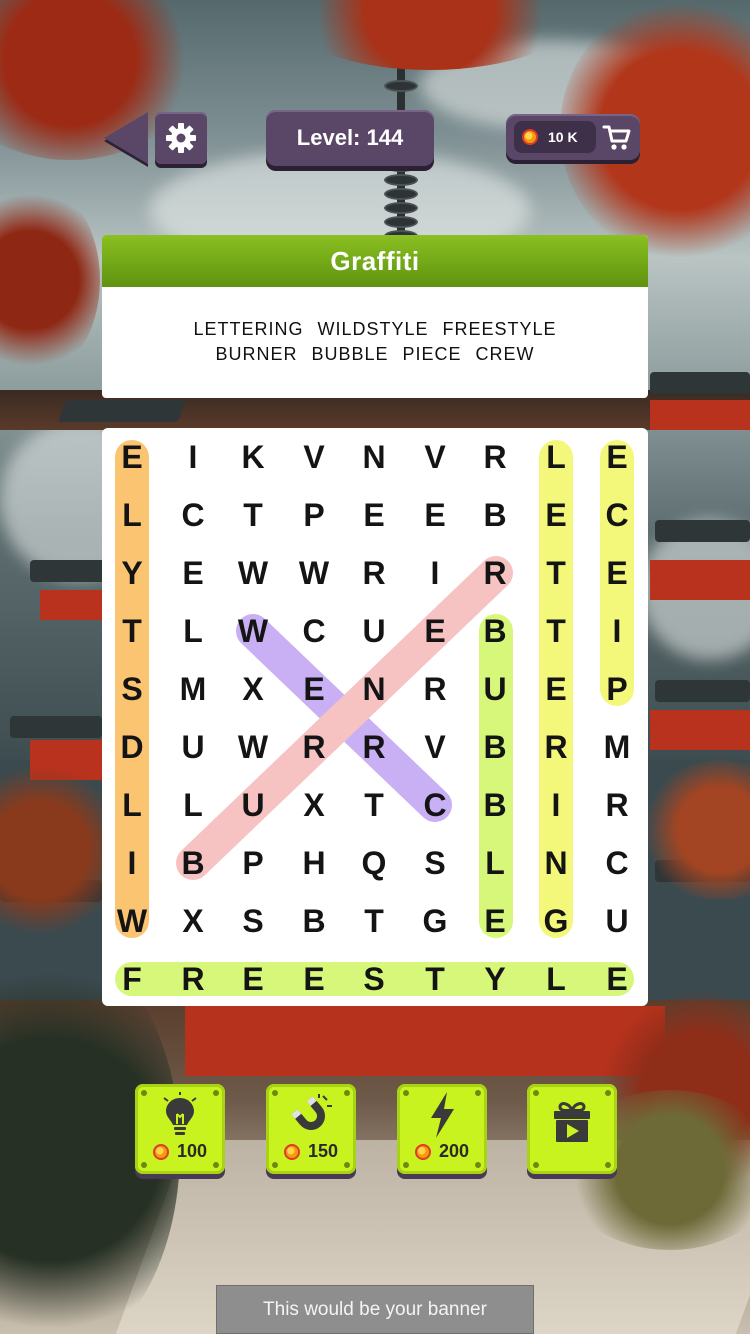 This screenshot has height=1334, width=750. What do you see at coordinates (181, 138) in the screenshot?
I see `settings-button` at bounding box center [181, 138].